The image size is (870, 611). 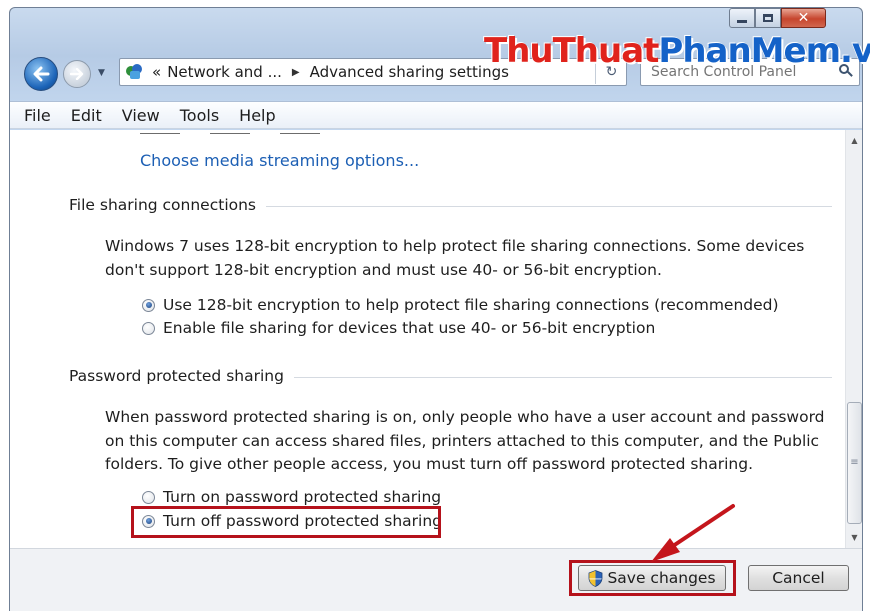 I want to click on scrollbar-thumb: ≡, so click(x=854, y=463).